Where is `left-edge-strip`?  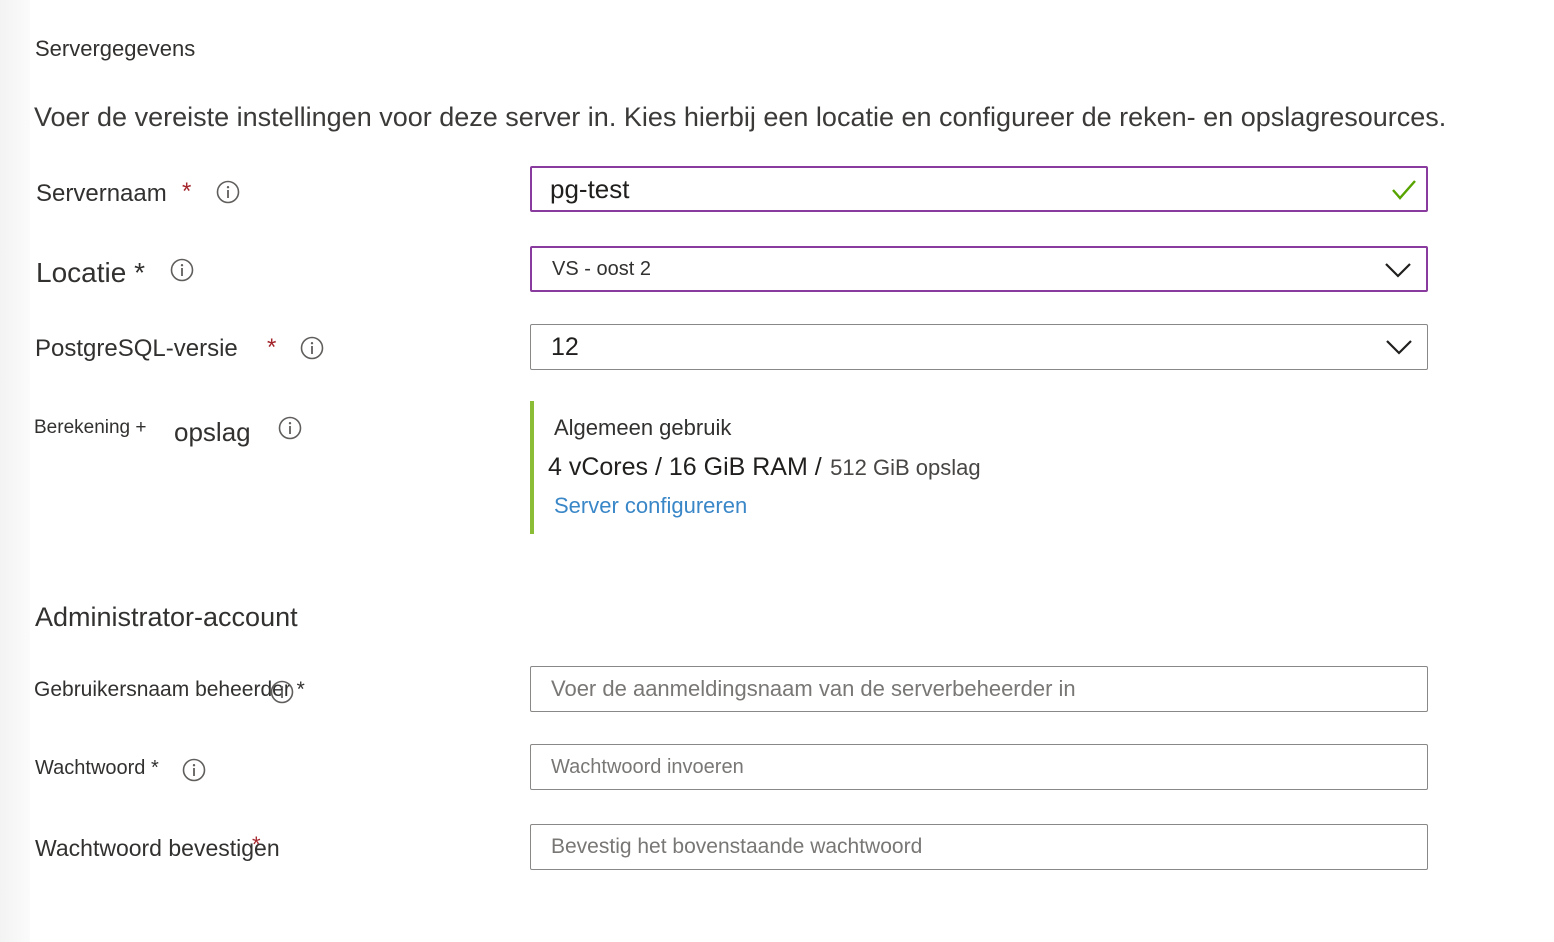 left-edge-strip is located at coordinates (15, 471).